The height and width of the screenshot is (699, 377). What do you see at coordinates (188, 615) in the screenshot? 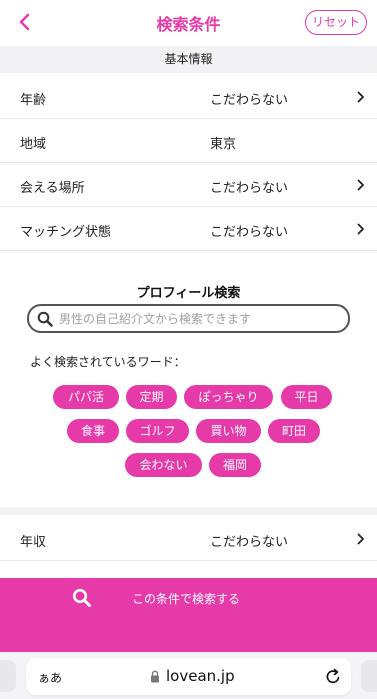
I see `search-with-conditions-button: この条件で検索する` at bounding box center [188, 615].